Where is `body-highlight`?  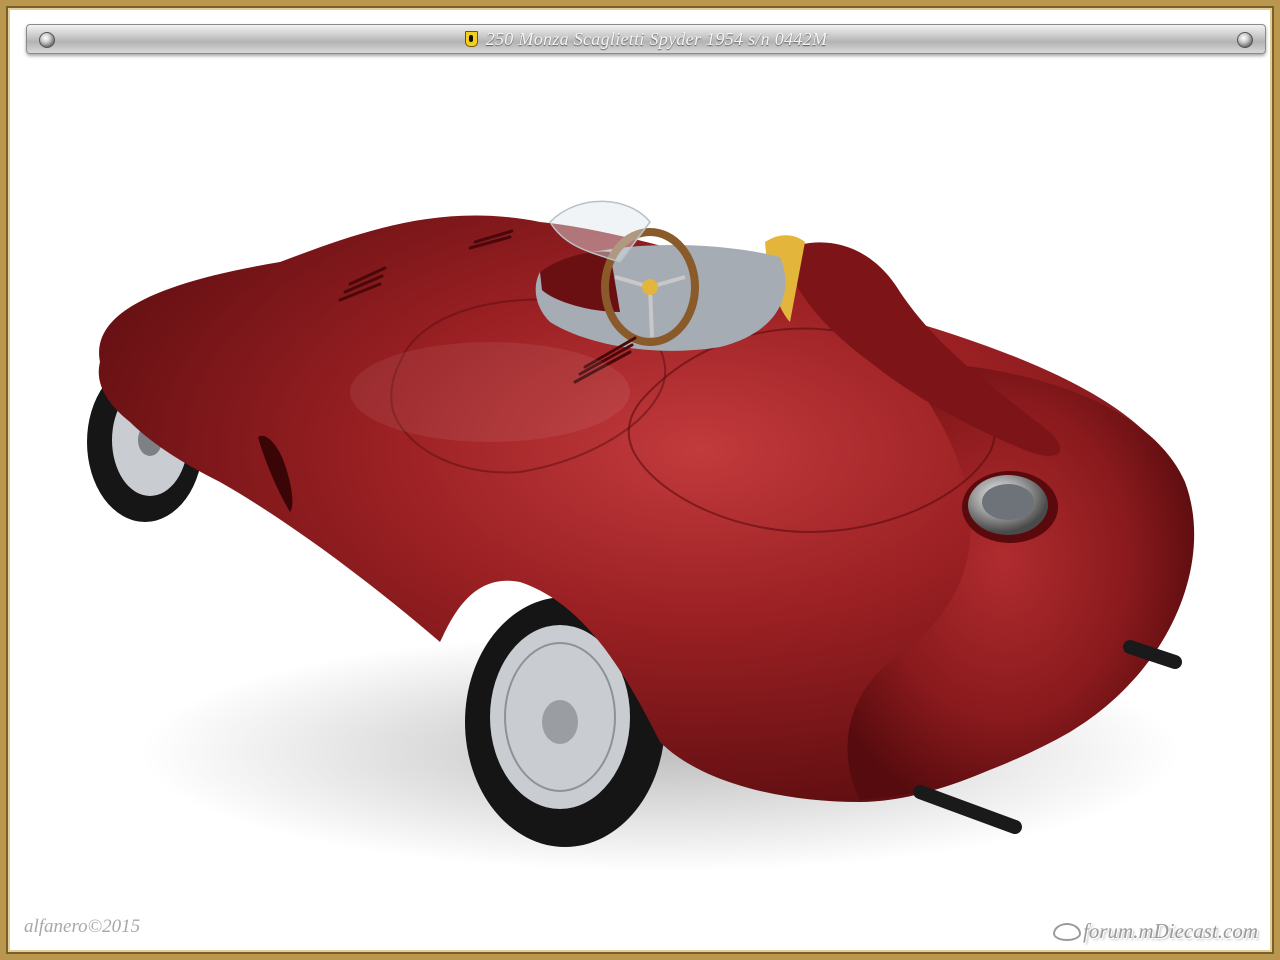 body-highlight is located at coordinates (490, 392).